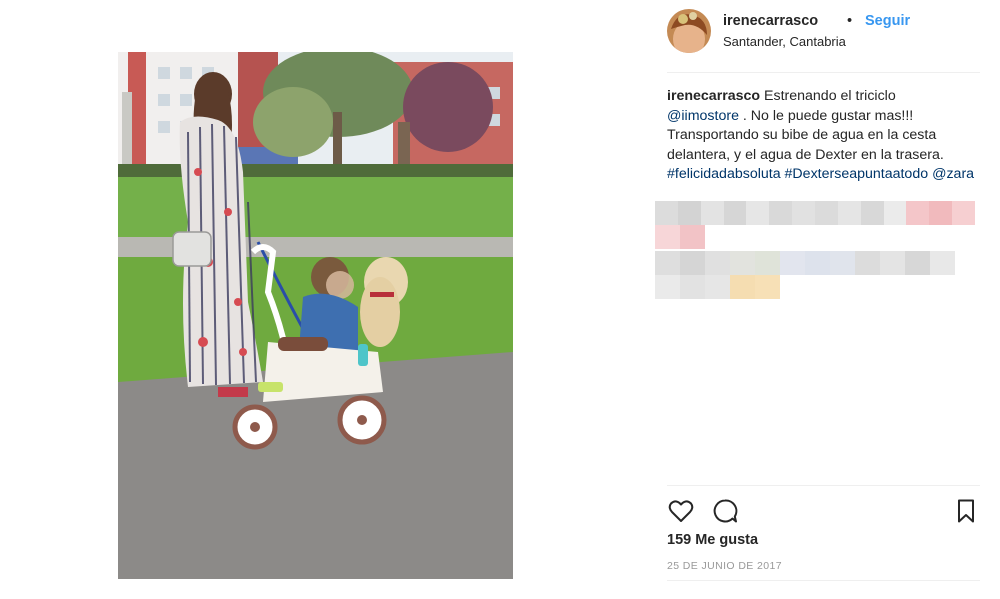 The height and width of the screenshot is (599, 1000). Describe the element at coordinates (823, 511) in the screenshot. I see `post-actions` at that location.